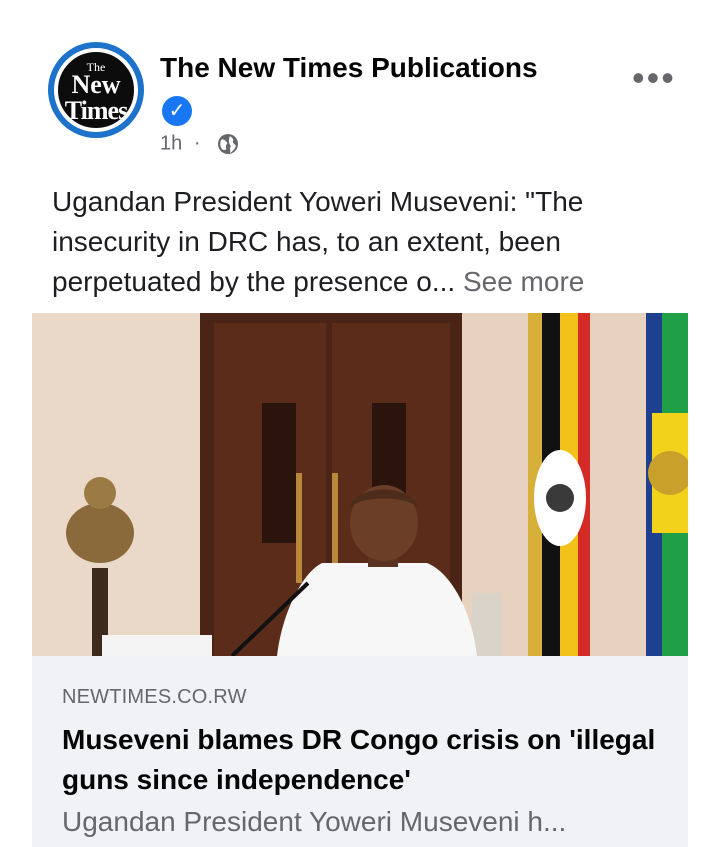 Image resolution: width=720 pixels, height=847 pixels. I want to click on avatar-logo: The New Times, so click(96, 90).